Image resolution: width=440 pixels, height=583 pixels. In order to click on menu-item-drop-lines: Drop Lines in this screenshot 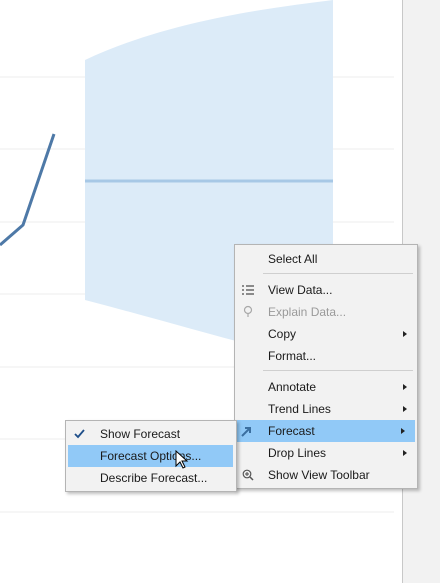, I will do `click(326, 453)`.